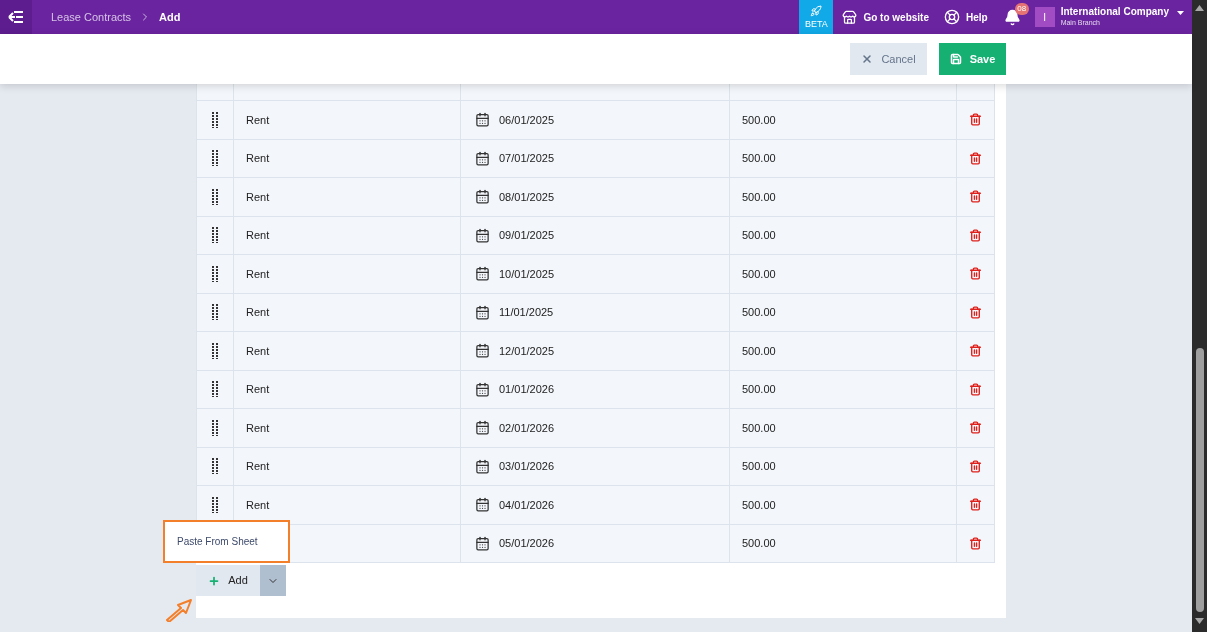 This screenshot has width=1207, height=632. What do you see at coordinates (1180, 13) in the screenshot?
I see `caret-icon` at bounding box center [1180, 13].